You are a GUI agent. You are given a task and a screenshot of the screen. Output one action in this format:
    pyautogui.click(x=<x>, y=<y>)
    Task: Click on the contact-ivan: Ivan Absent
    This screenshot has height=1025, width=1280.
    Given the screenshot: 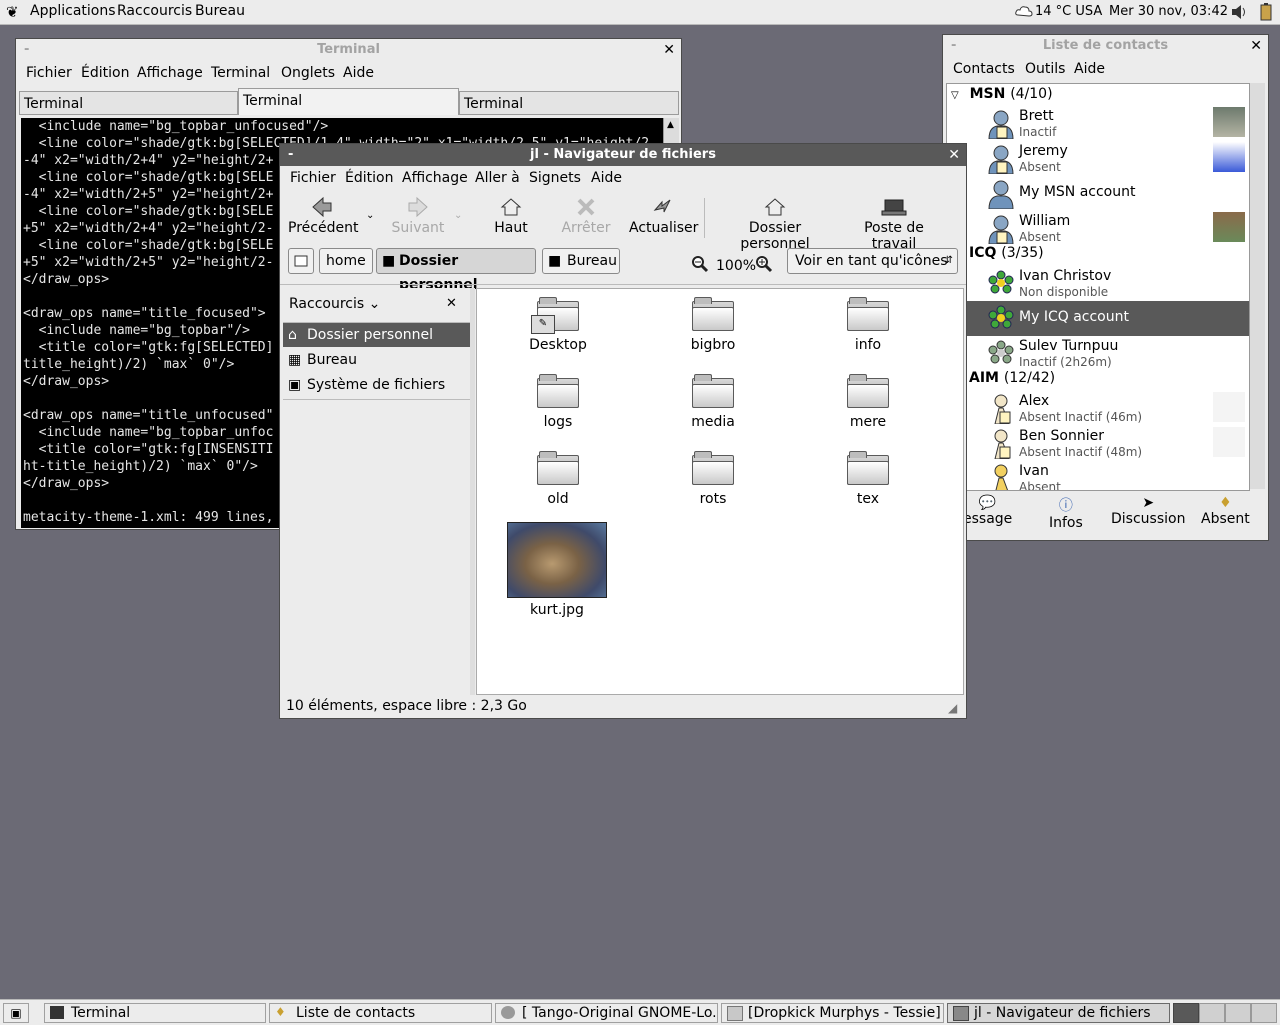 What is the action you would take?
    pyautogui.click(x=1098, y=475)
    